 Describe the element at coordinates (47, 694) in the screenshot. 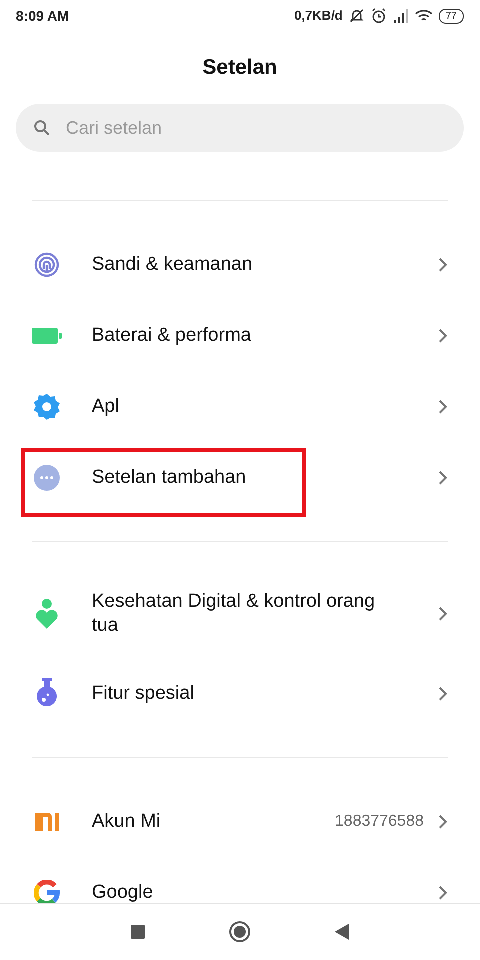

I see `flask-icon` at that location.